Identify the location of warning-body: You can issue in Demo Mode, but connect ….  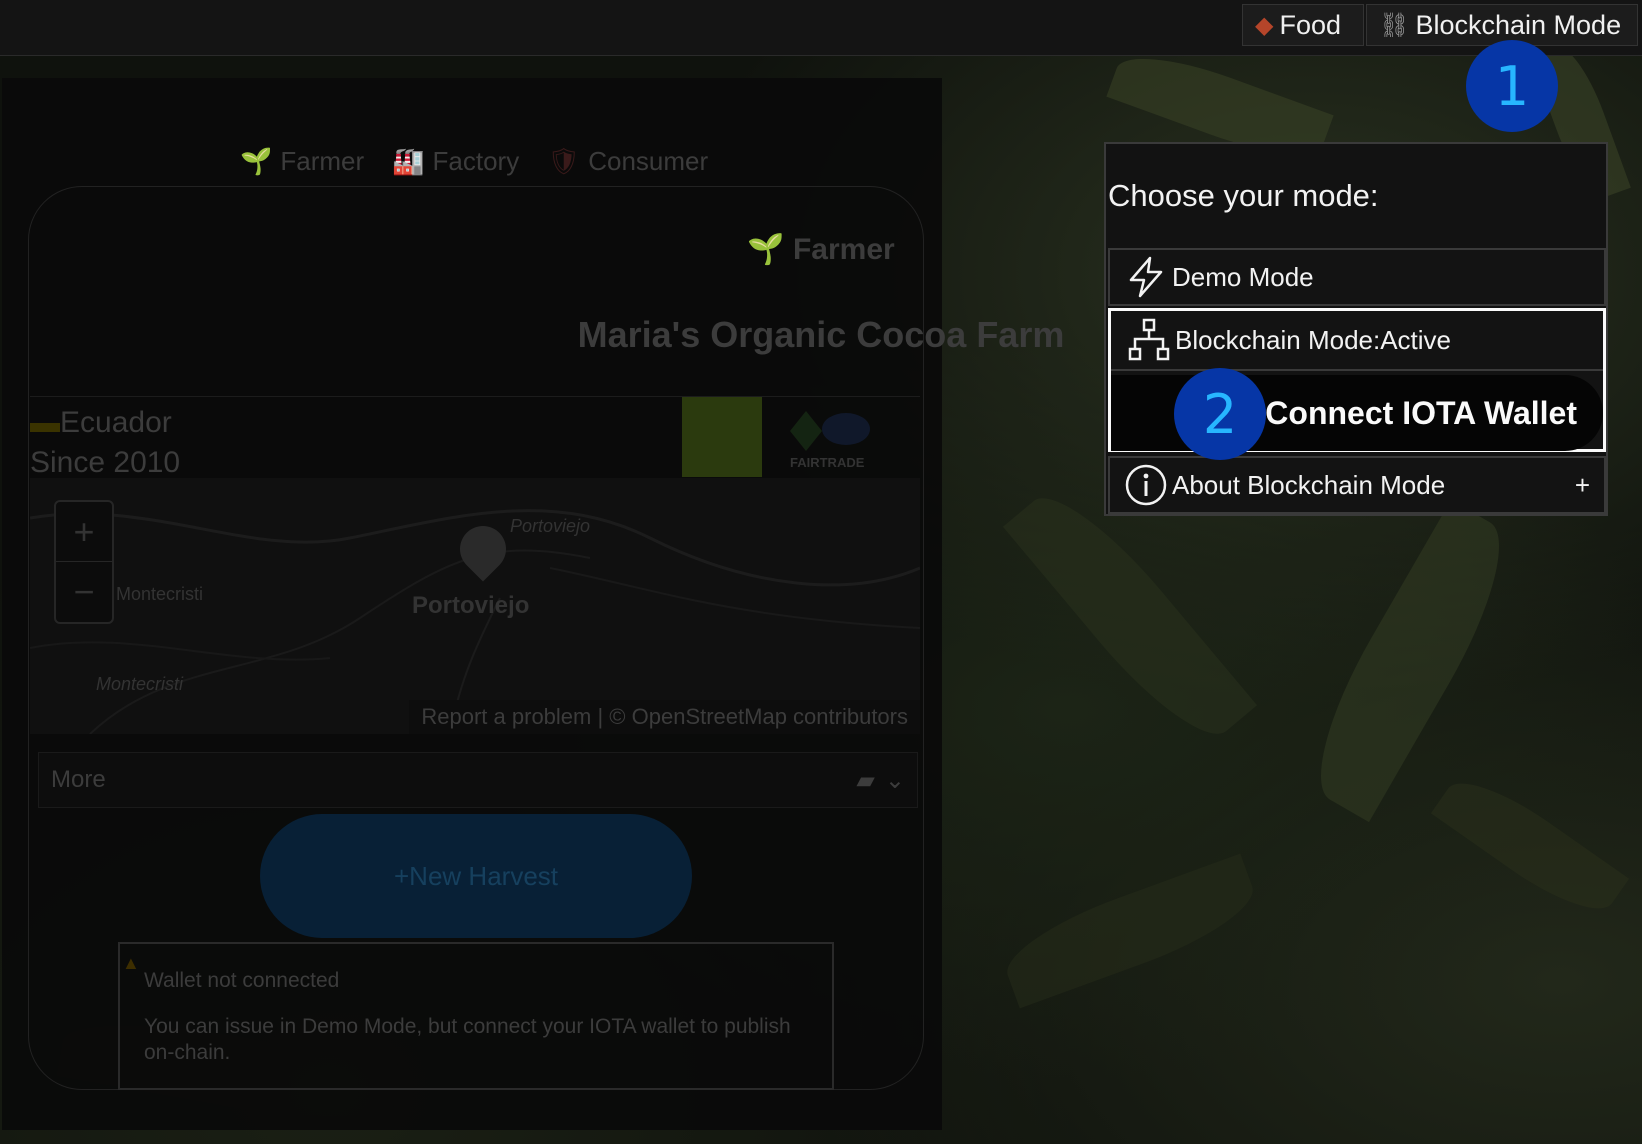
(467, 1039).